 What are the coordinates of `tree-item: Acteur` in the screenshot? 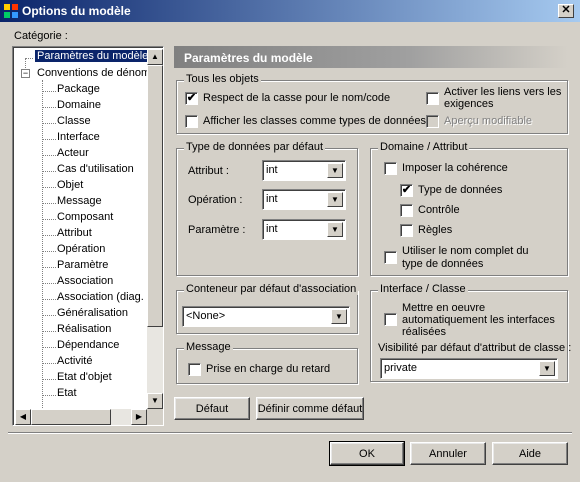 It's located at (73, 153).